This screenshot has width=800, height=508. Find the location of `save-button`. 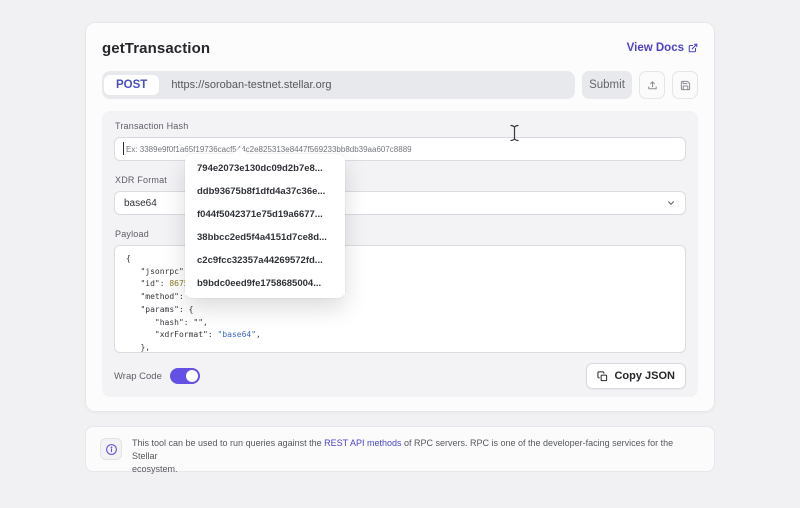

save-button is located at coordinates (685, 85).